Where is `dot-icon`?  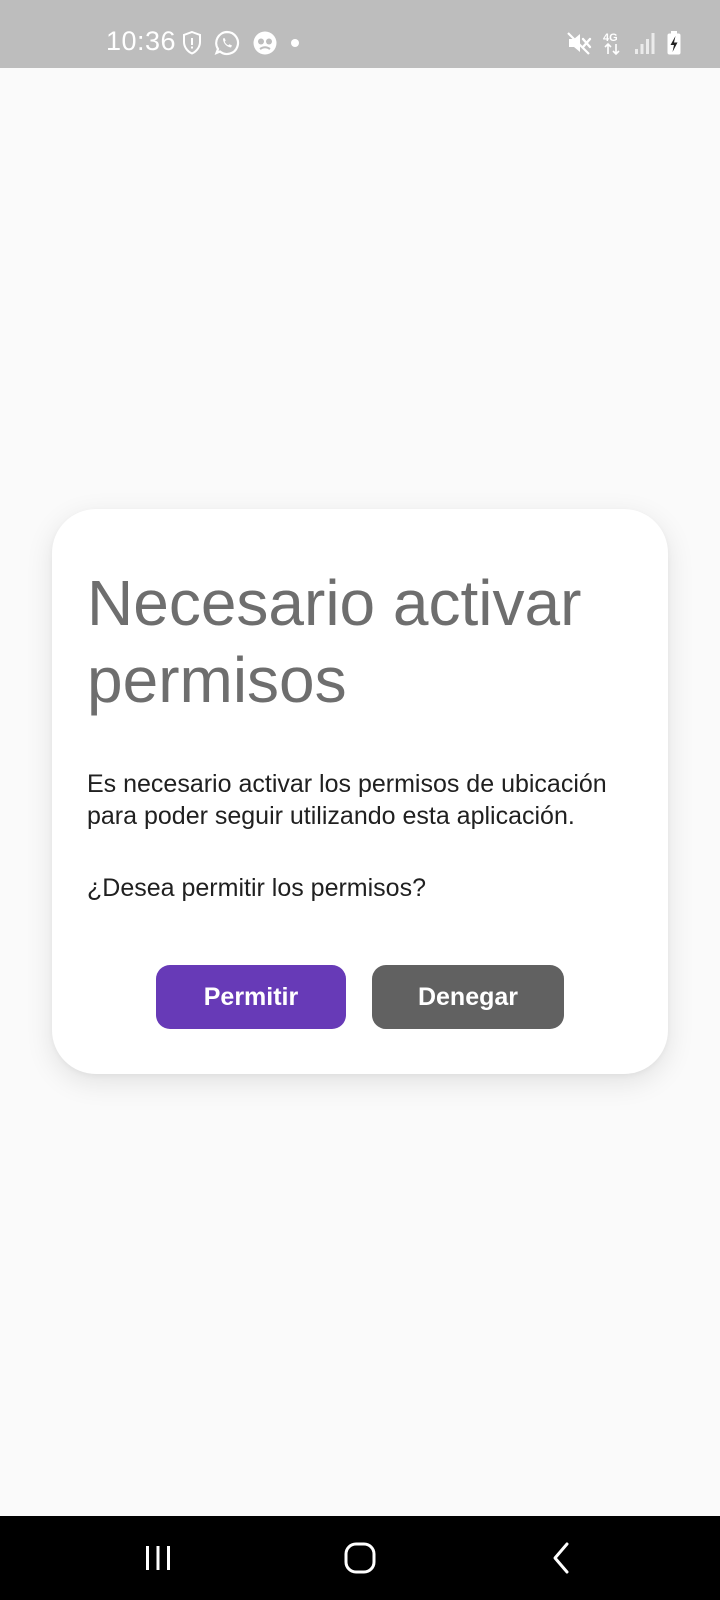
dot-icon is located at coordinates (295, 43).